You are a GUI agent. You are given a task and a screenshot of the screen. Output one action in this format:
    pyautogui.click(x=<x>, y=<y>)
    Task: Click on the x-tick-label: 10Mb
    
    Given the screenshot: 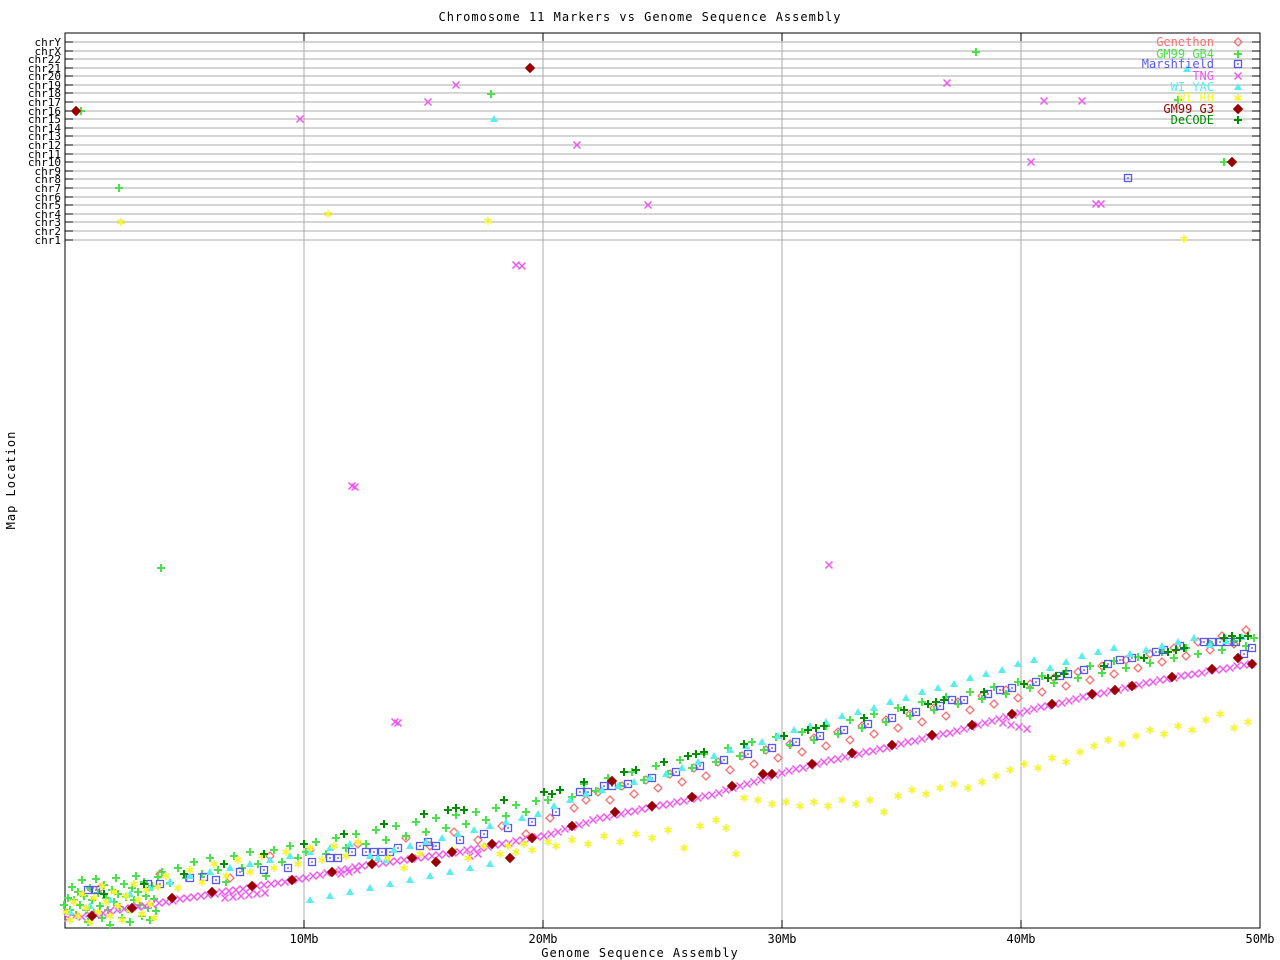 What is the action you would take?
    pyautogui.click(x=304, y=939)
    